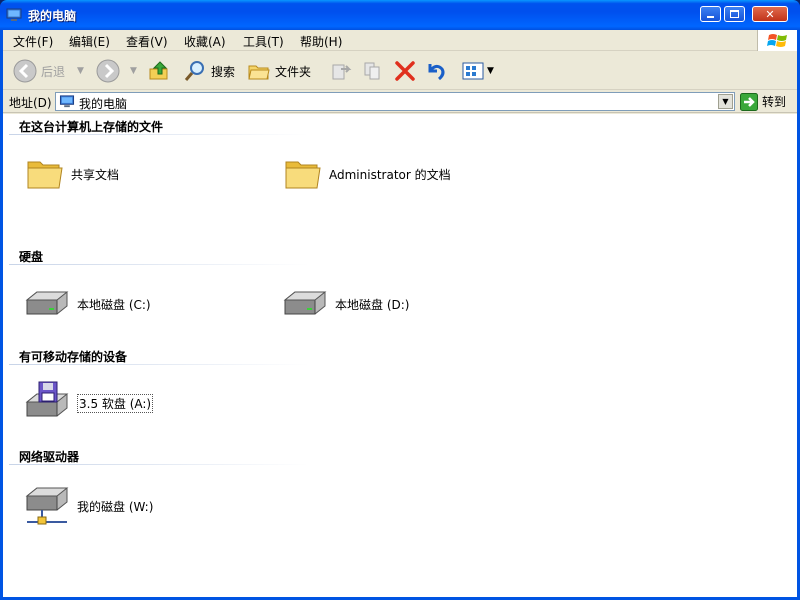 The width and height of the screenshot is (800, 600). I want to click on undo-button, so click(436, 71).